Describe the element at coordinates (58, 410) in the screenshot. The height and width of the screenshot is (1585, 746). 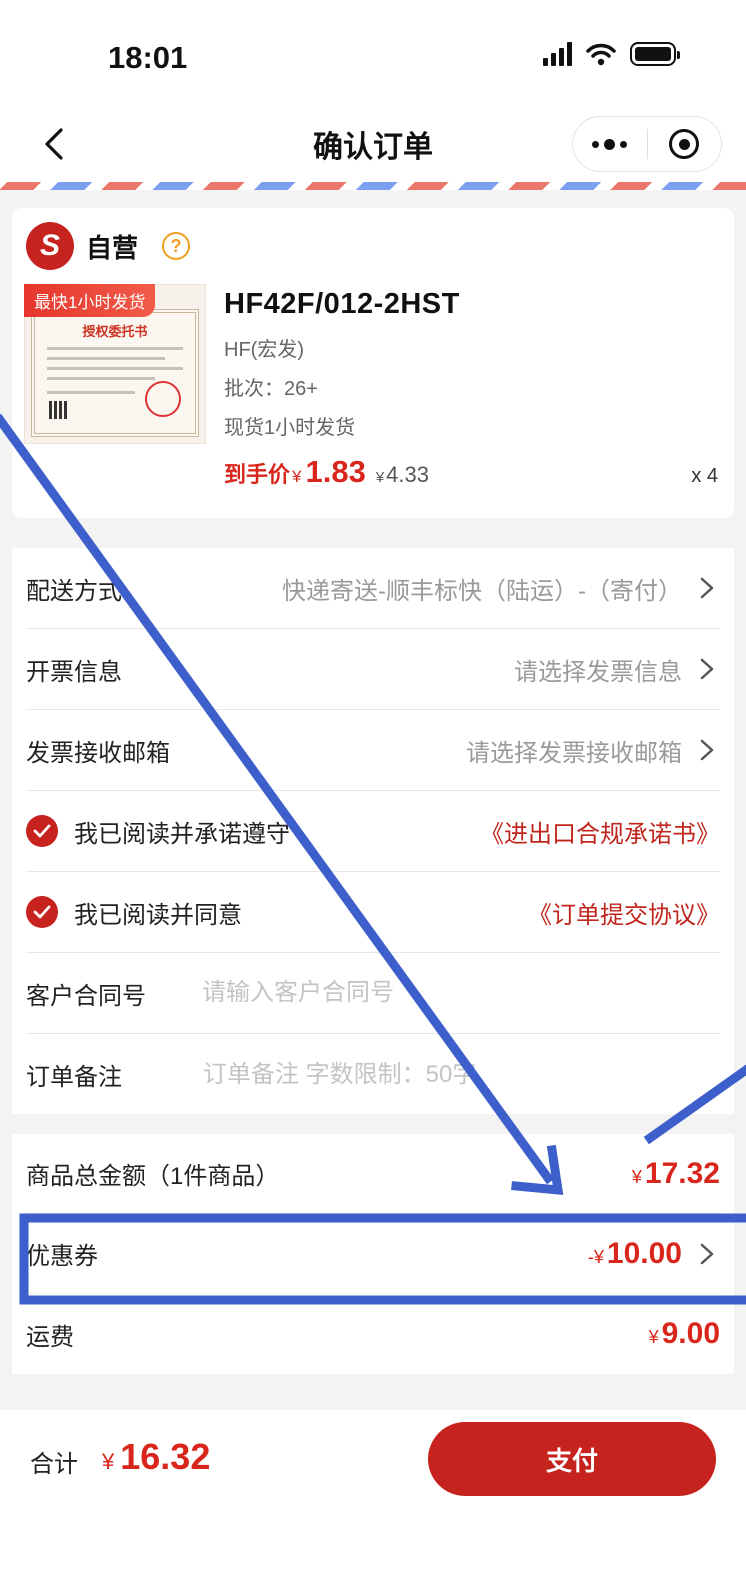
I see `qr-code-icon` at that location.